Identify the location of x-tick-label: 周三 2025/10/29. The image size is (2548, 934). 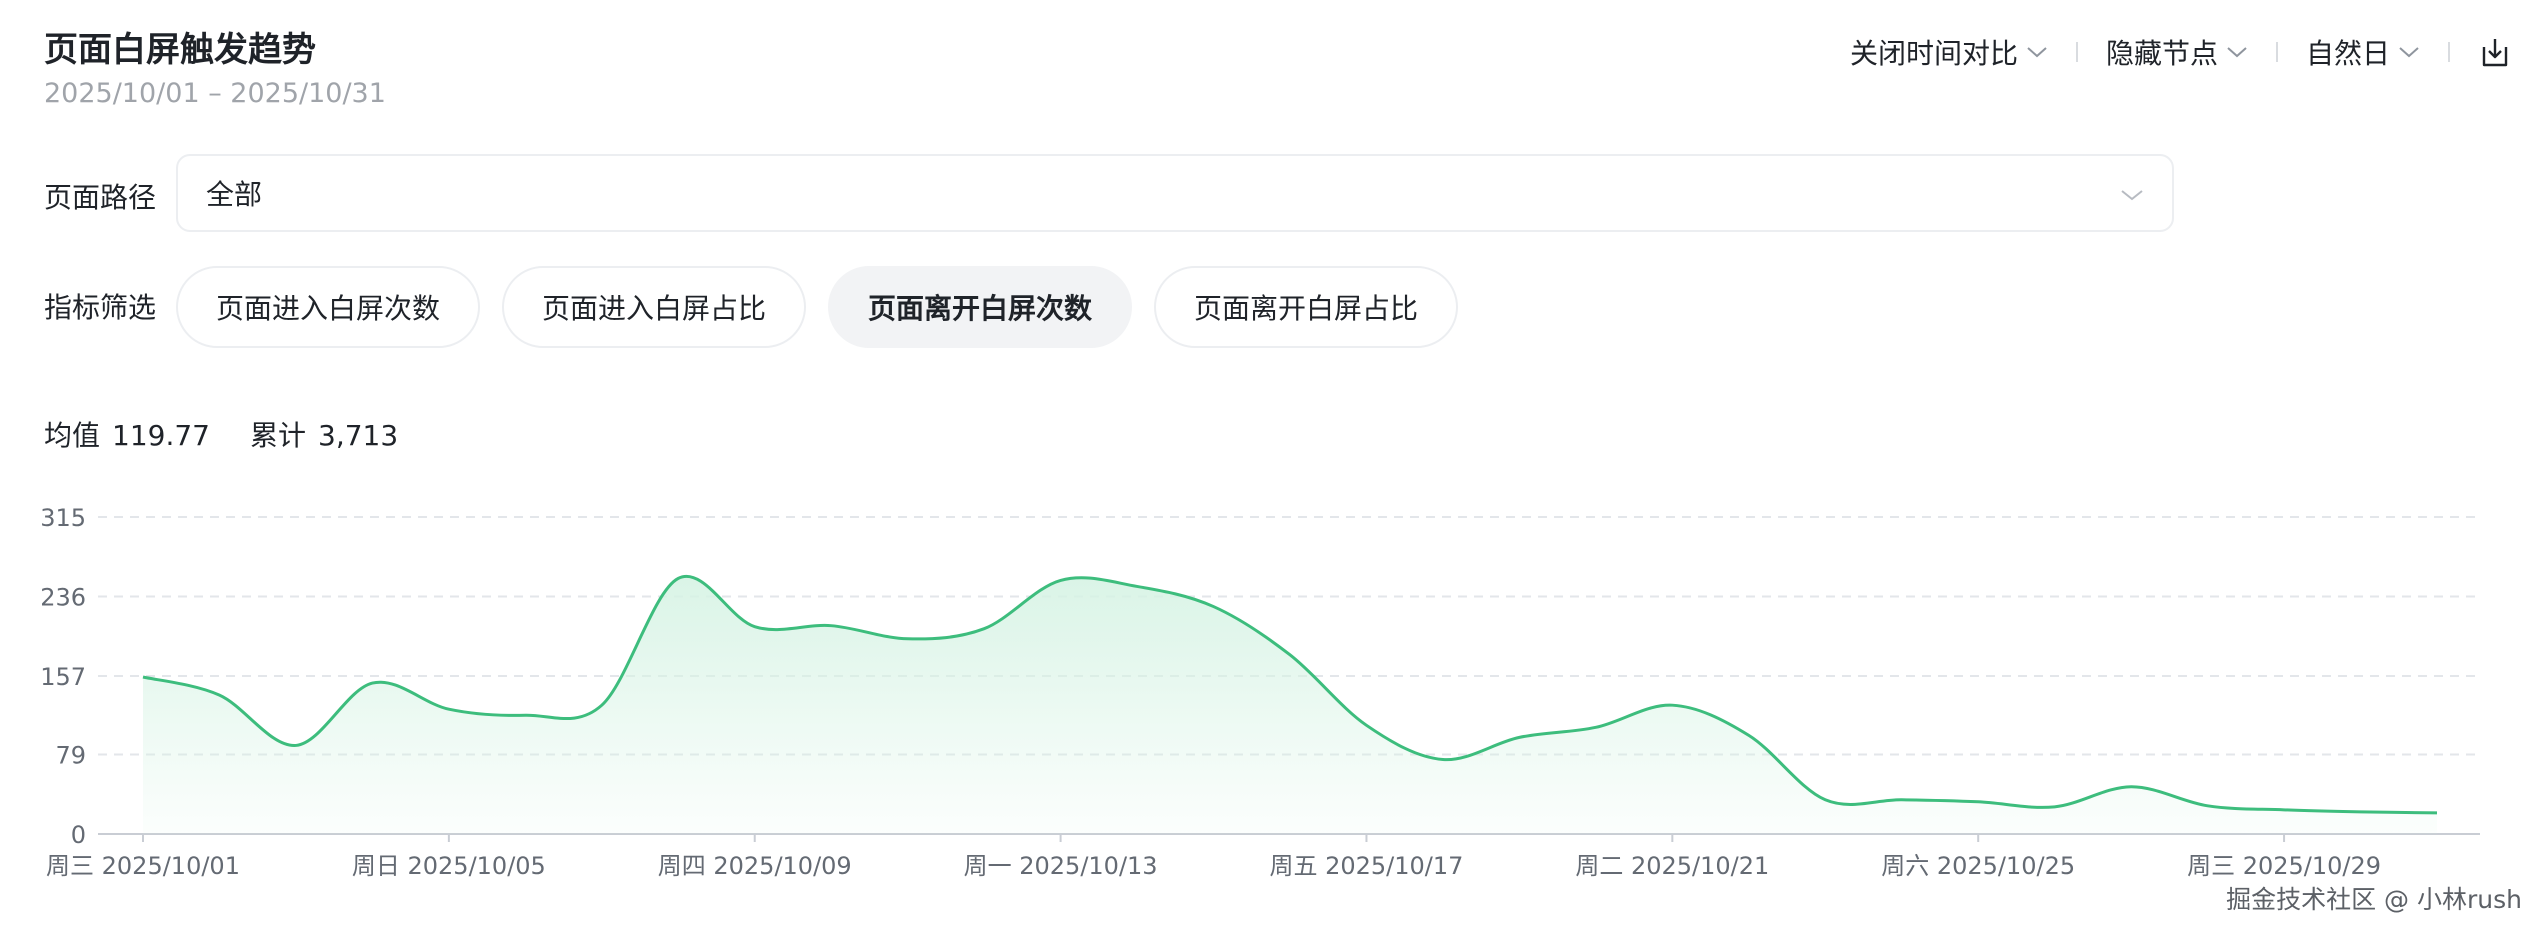
(2284, 866).